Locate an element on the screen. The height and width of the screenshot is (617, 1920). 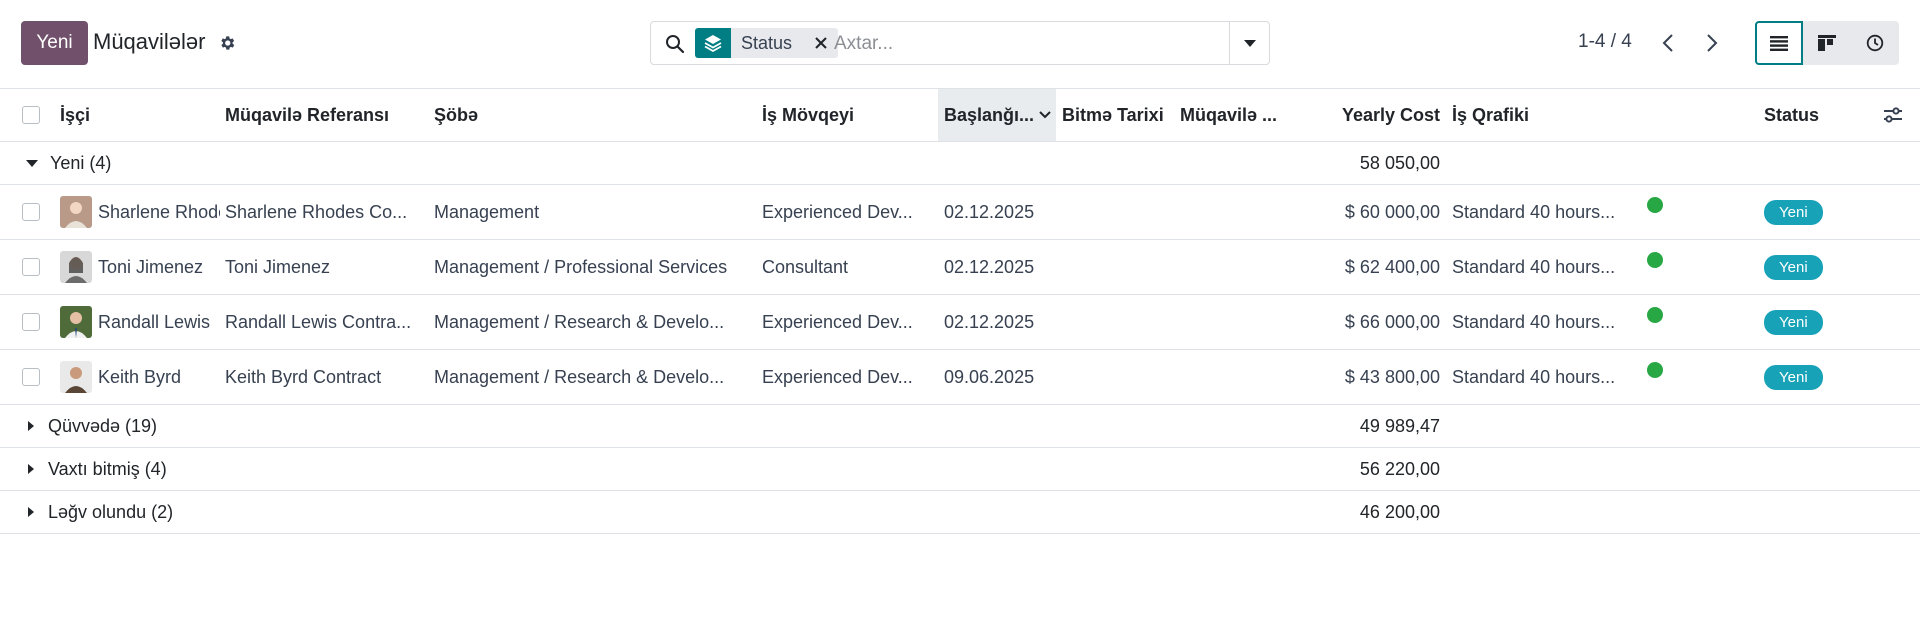
column-header-employee: İşçi is located at coordinates (140, 115).